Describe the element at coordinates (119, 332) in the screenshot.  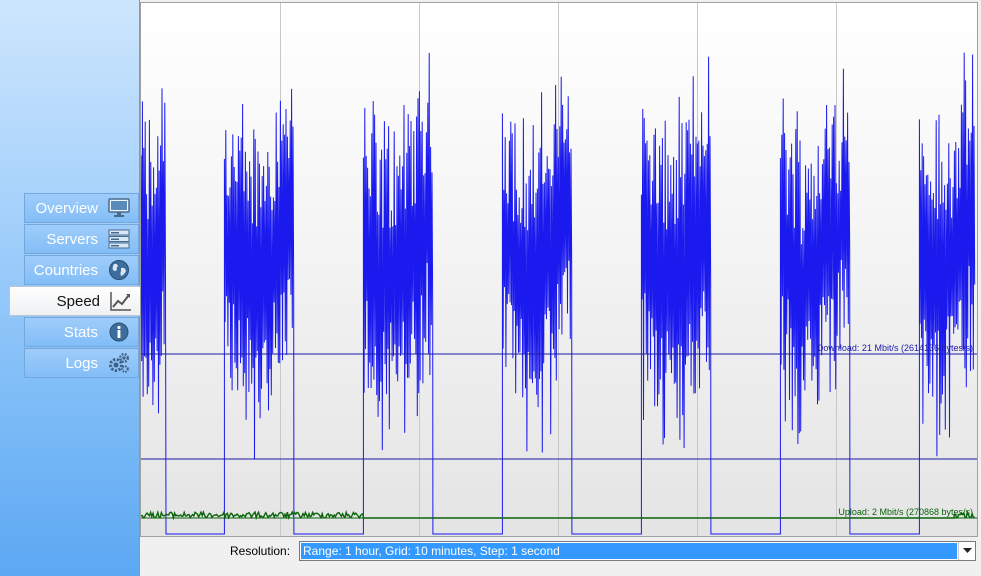
I see `info-icon` at that location.